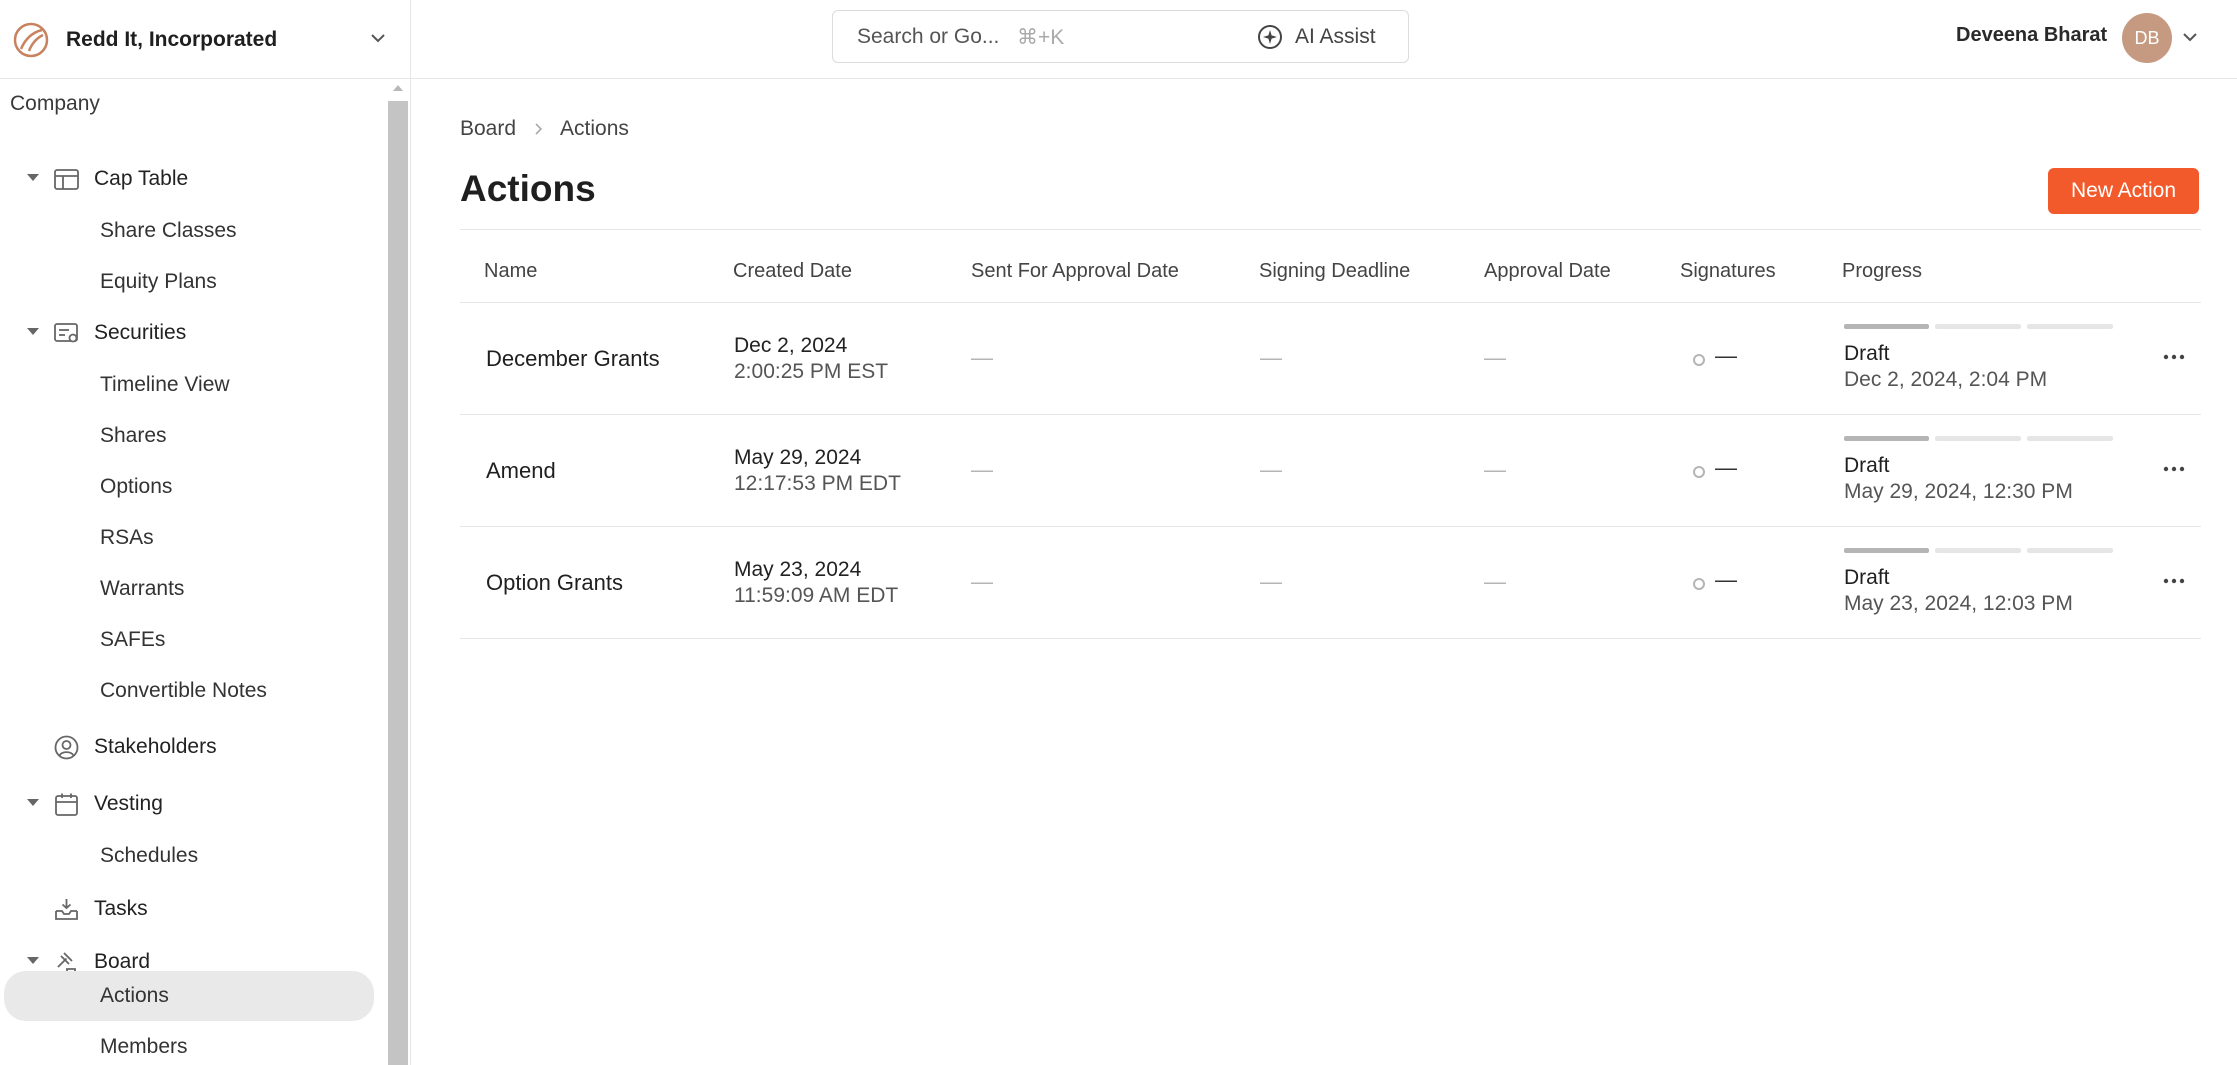 This screenshot has height=1065, width=2237. What do you see at coordinates (194, 747) in the screenshot?
I see `sidebar-item-stakeholders: Stakeholders` at bounding box center [194, 747].